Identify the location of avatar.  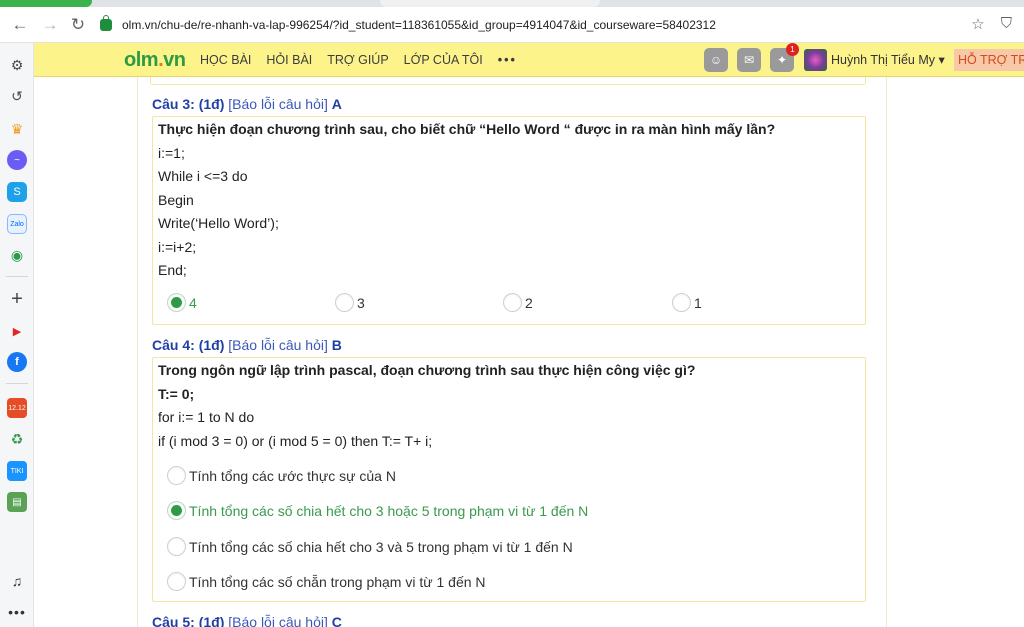
(815, 60).